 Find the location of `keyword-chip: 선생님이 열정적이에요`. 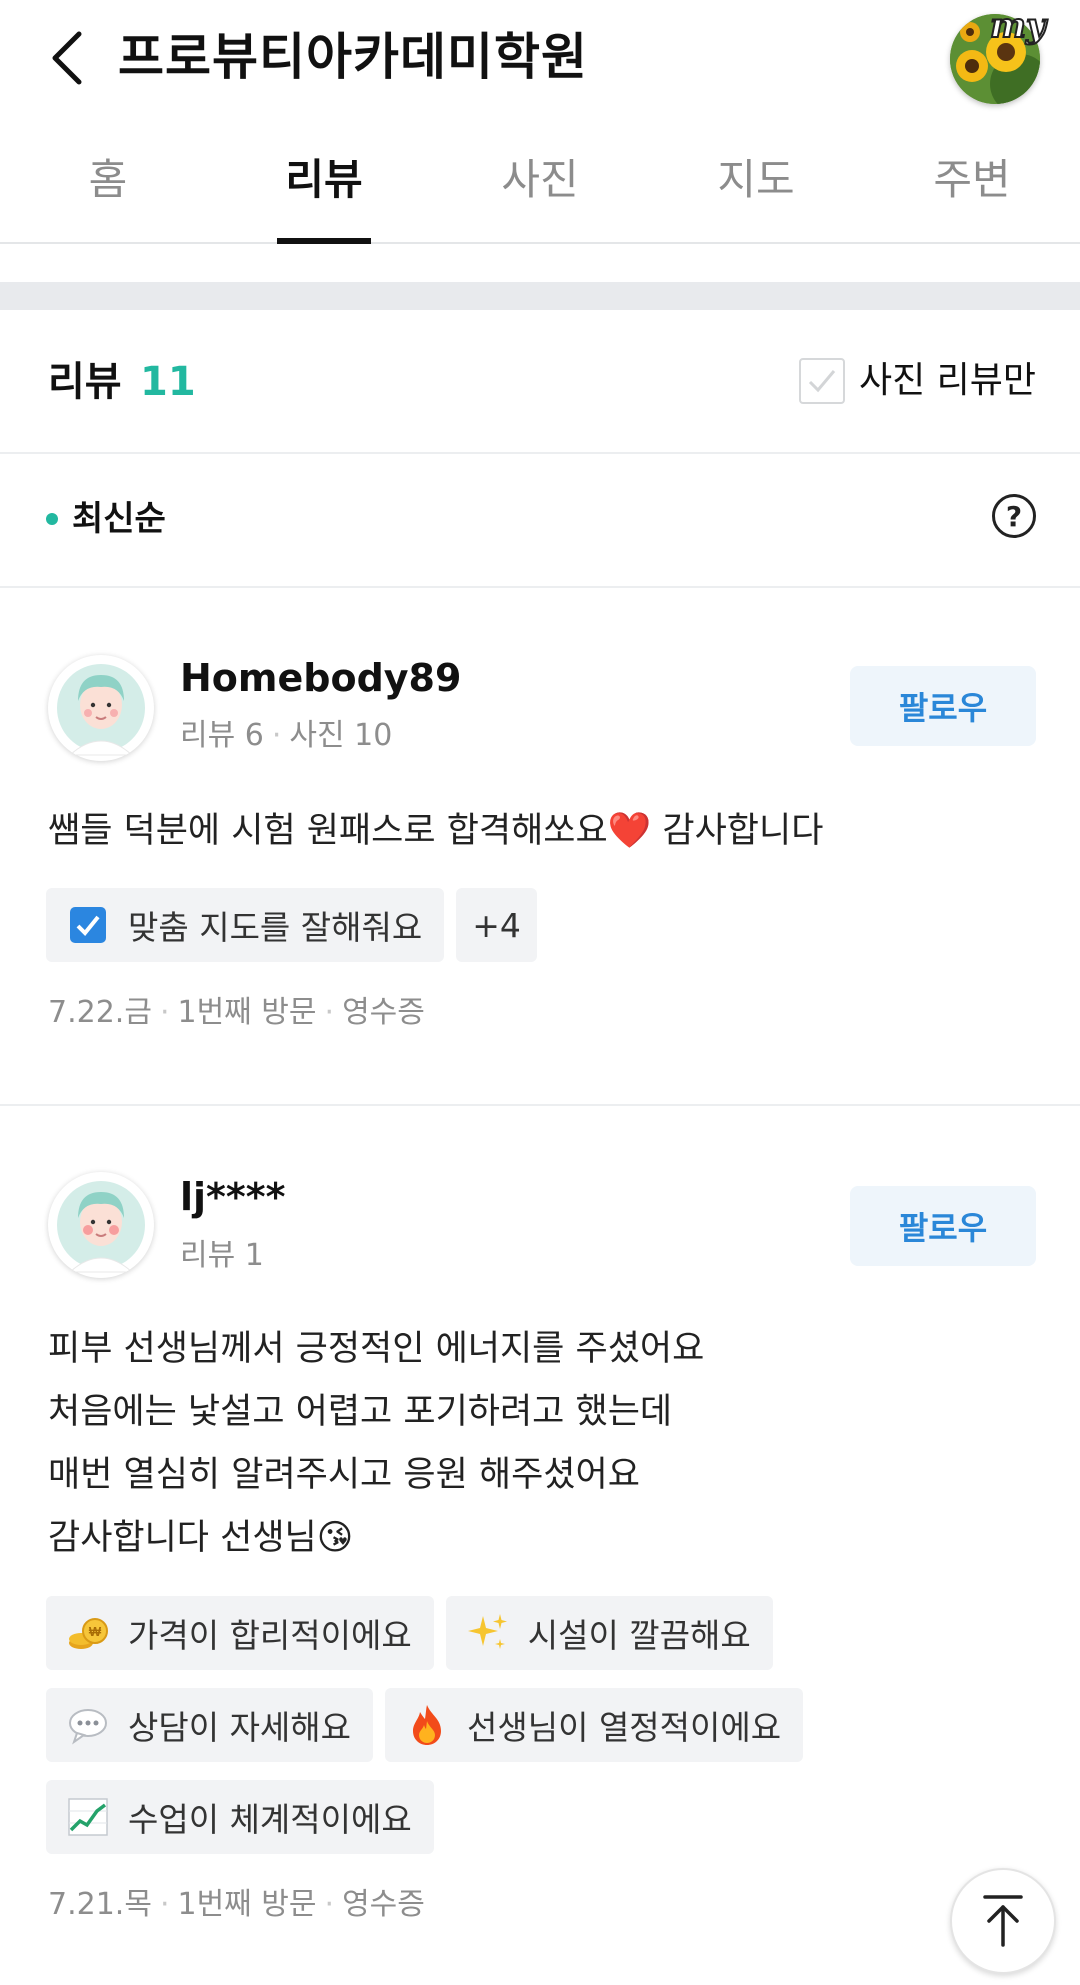

keyword-chip: 선생님이 열정적이에요 is located at coordinates (594, 1725).